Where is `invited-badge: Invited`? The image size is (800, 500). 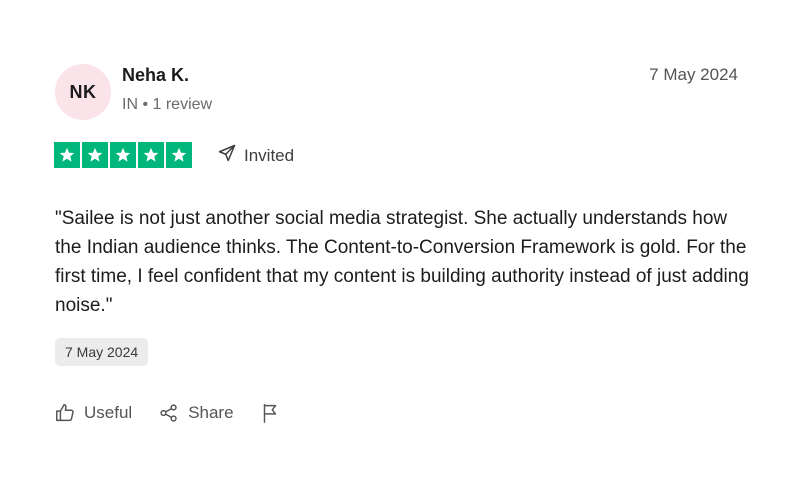
invited-badge: Invited is located at coordinates (255, 155).